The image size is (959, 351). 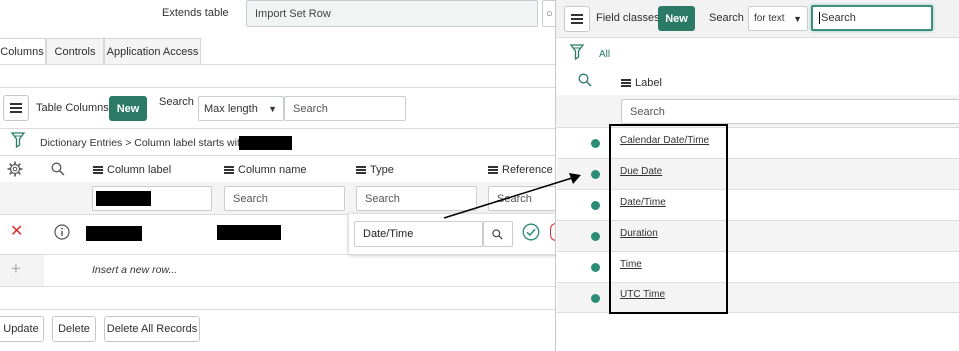 I want to click on type-lookup-button, so click(x=498, y=234).